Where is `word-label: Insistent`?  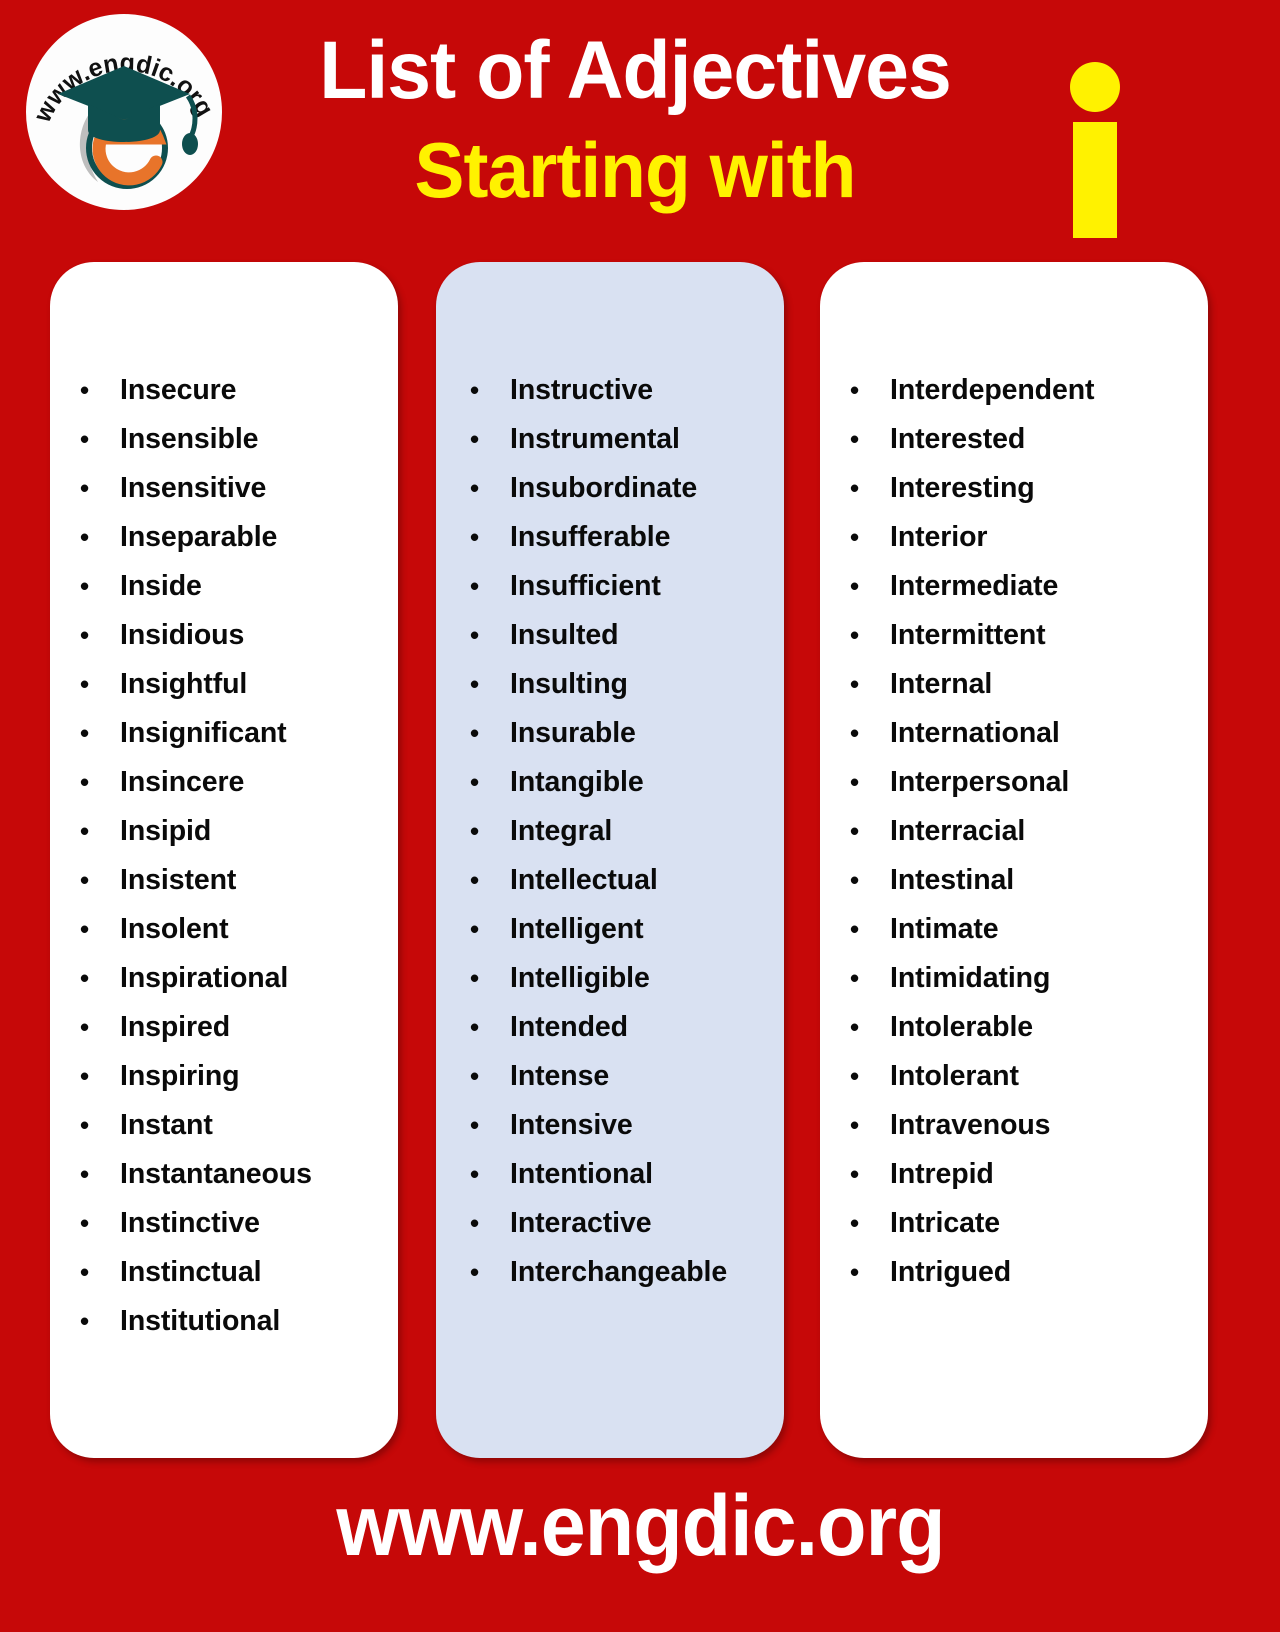
word-label: Insistent is located at coordinates (178, 880).